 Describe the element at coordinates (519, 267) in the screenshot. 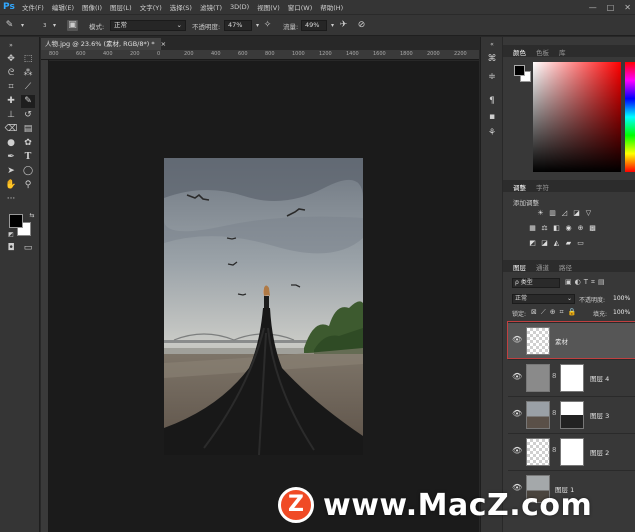

I see `tab-layers: 图层` at that location.